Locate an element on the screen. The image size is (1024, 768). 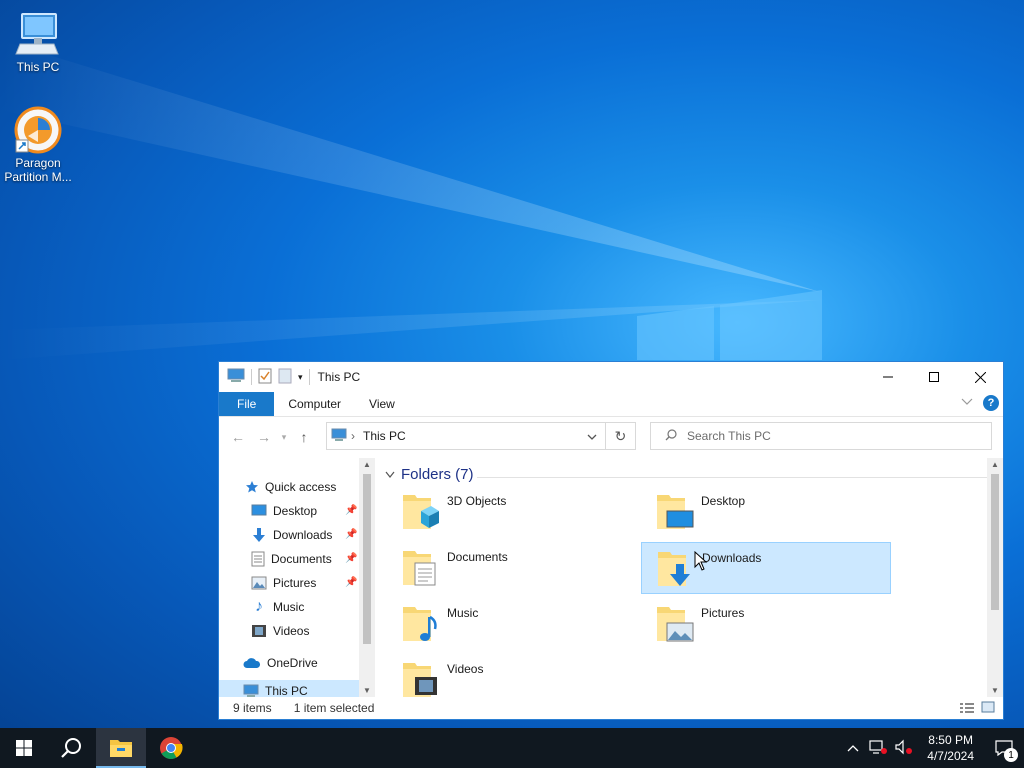
this-pc-address-icon is located at coordinates (339, 436).